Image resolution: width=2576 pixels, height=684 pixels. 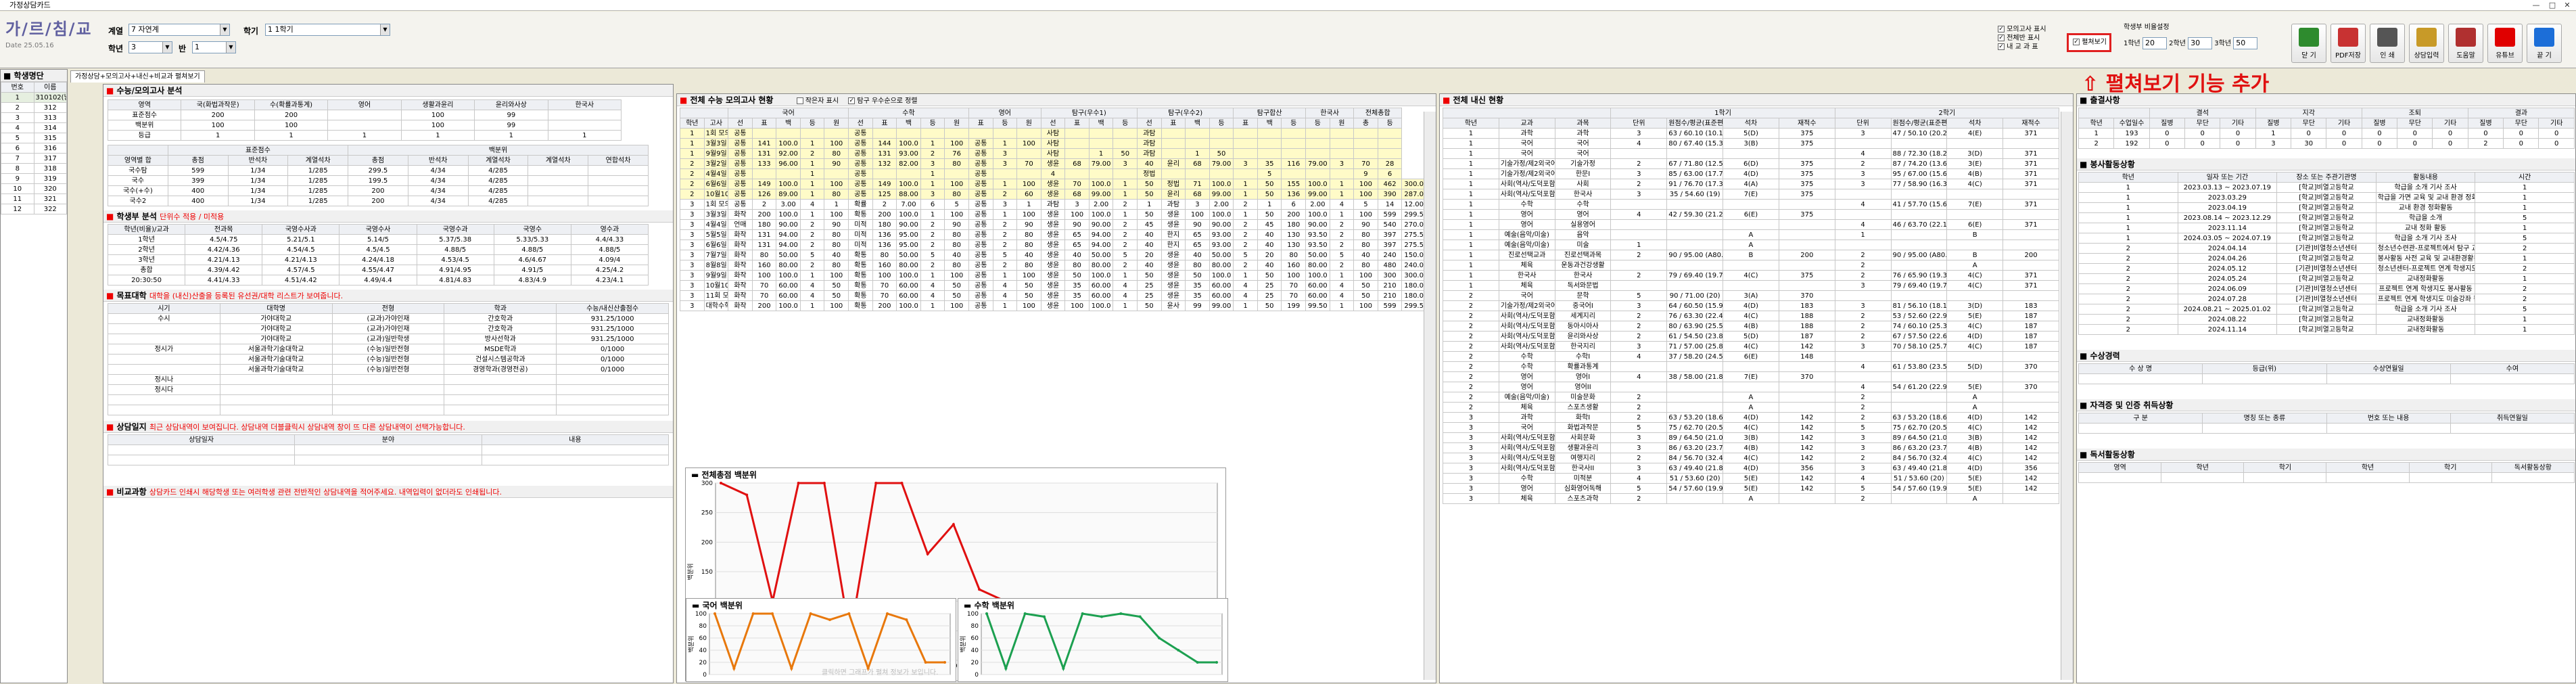 I want to click on math-chart-box: ▬ 수학 백분위 0 20 40 60 80 100 백분위, so click(x=1093, y=640).